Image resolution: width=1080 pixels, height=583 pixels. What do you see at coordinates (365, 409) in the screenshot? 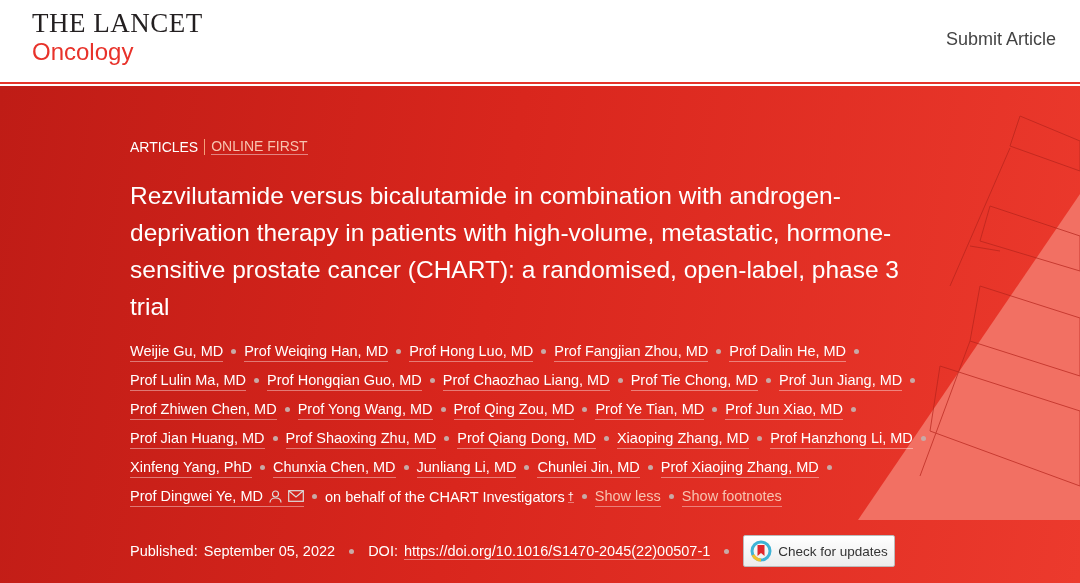
I see `author-link: Prof Yong Wang, MD` at bounding box center [365, 409].